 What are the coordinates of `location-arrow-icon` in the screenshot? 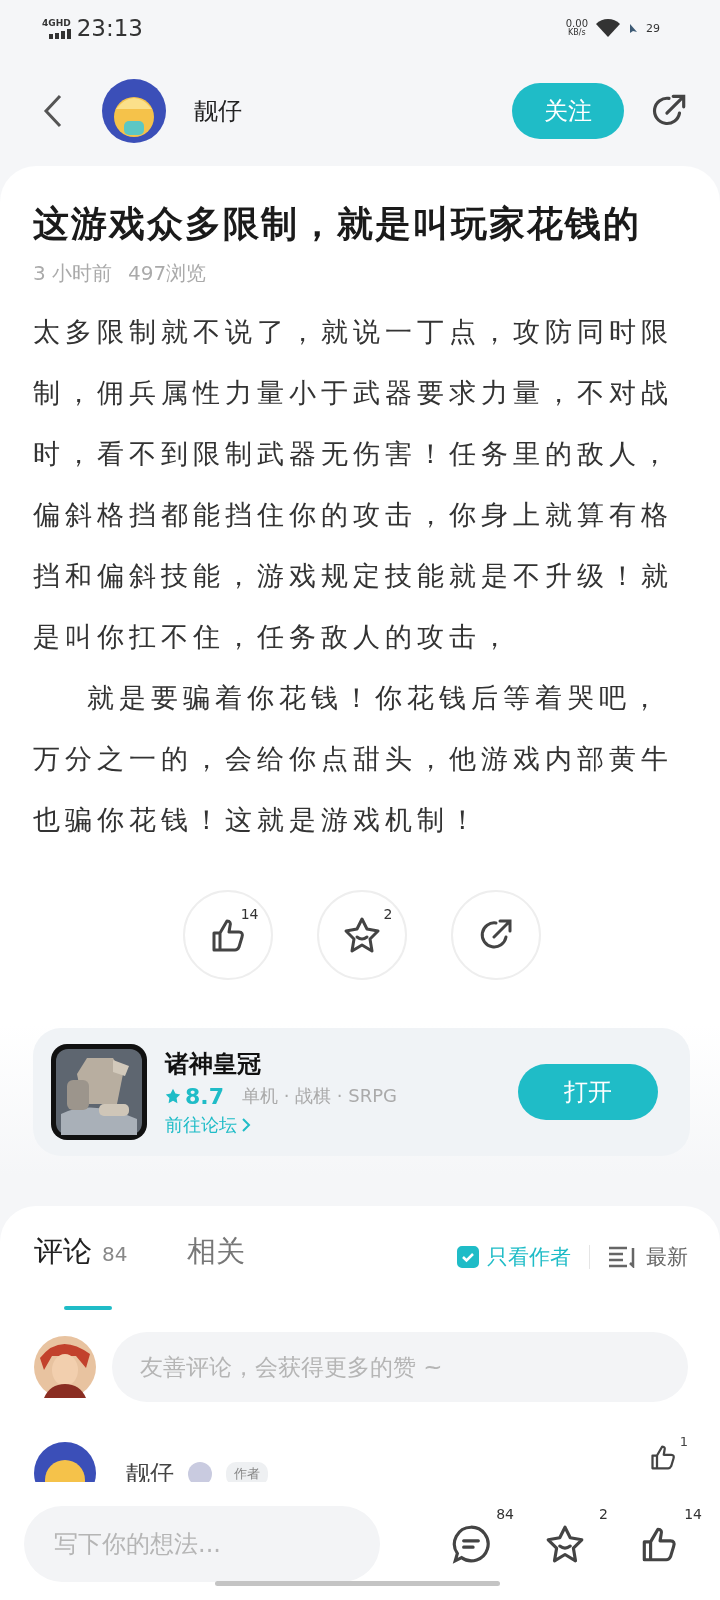 It's located at (633, 28).